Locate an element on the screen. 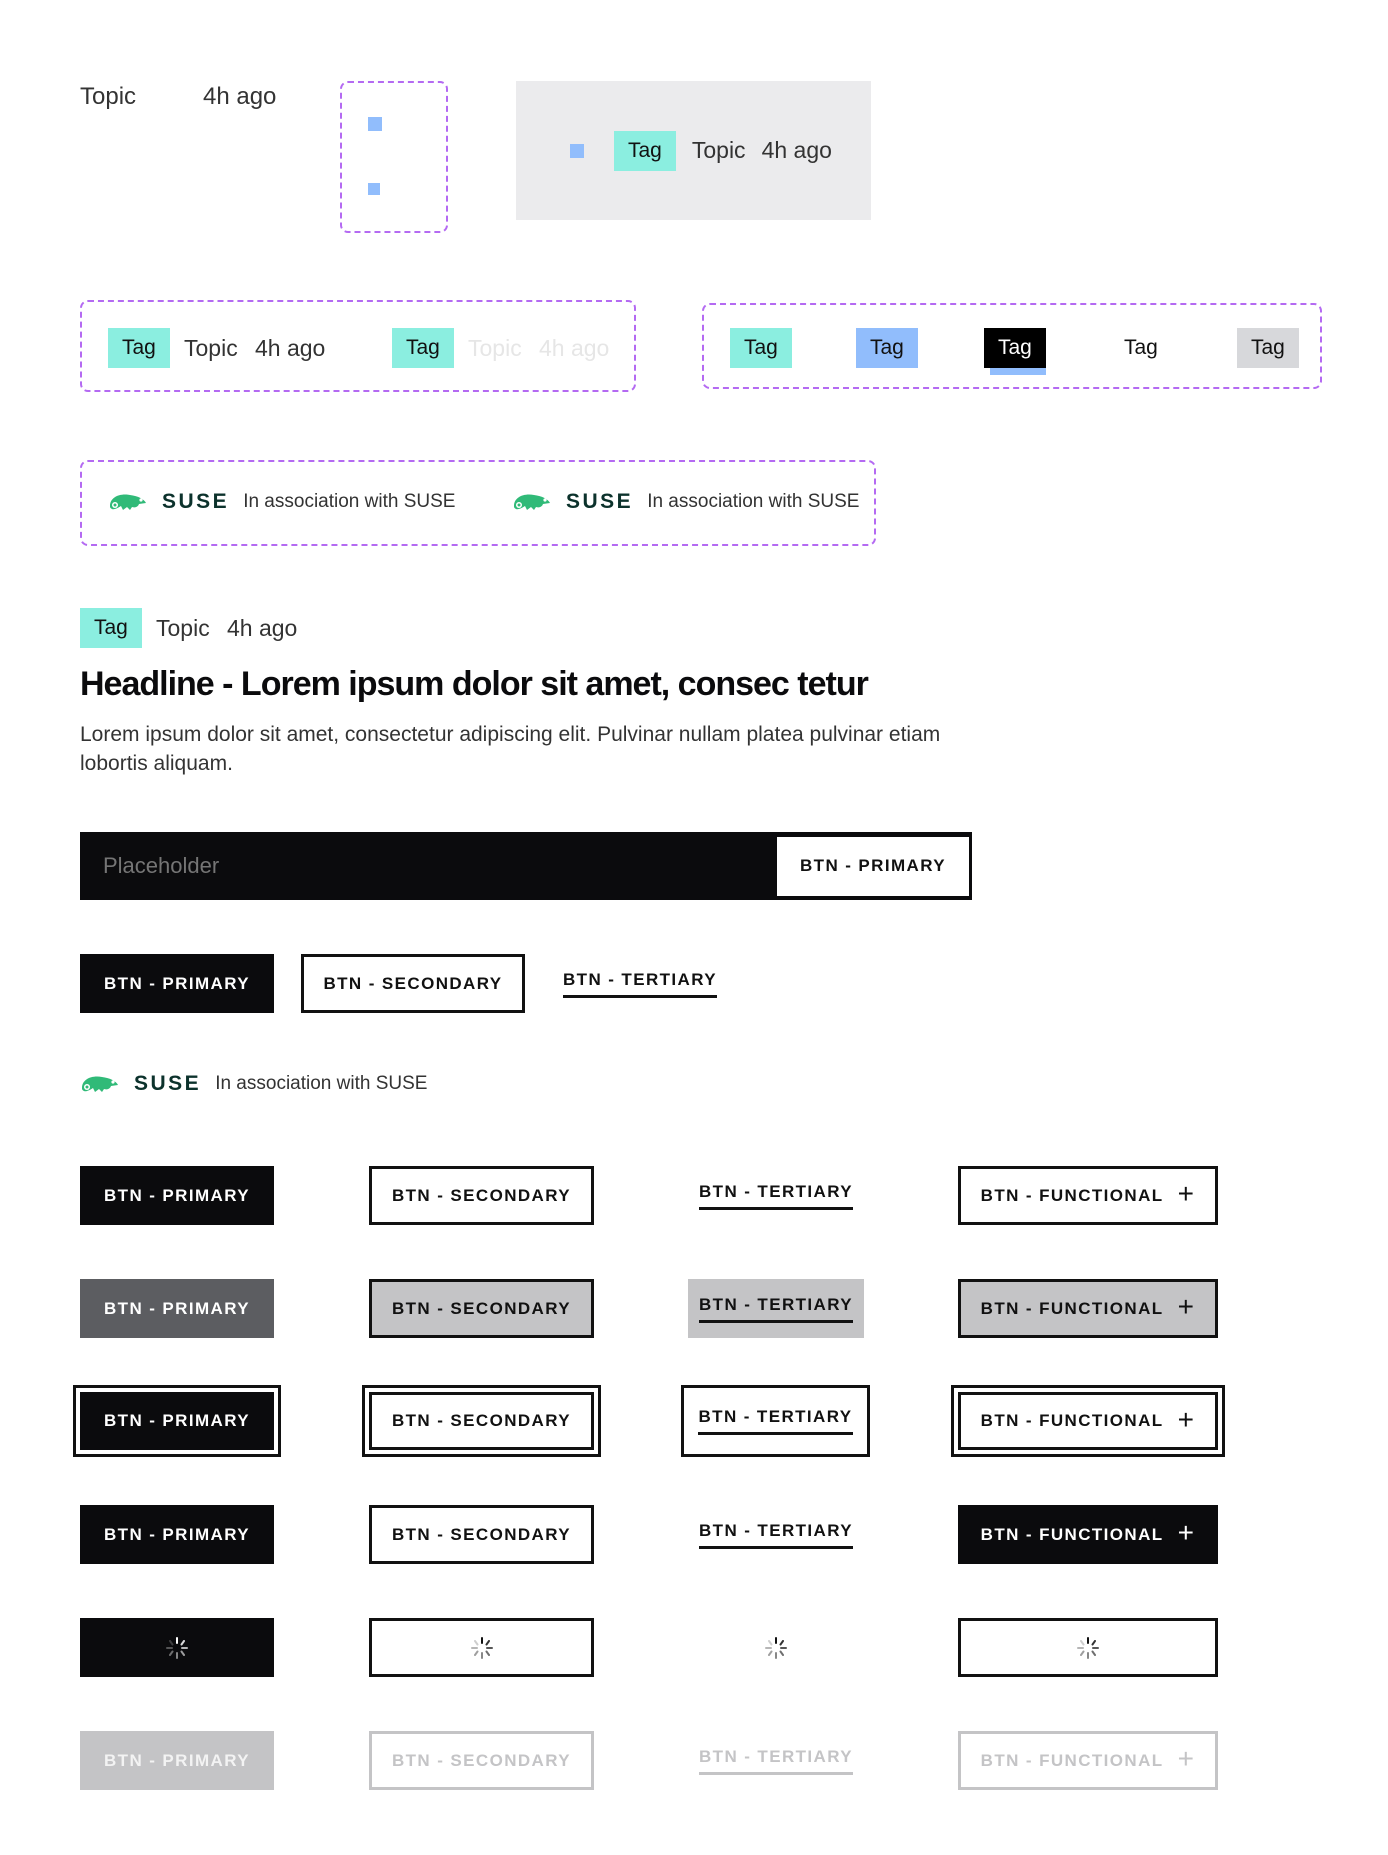  functional-button-focus-ring: BTN - FUNCTIONAL + is located at coordinates (1088, 1421).